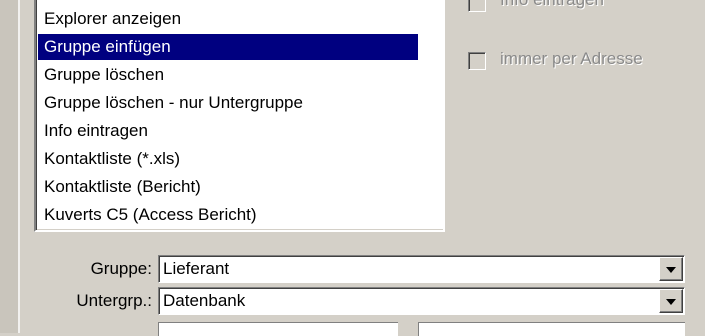  I want to click on list-item: Kuverts C5 (Access Bericht), so click(147, 215).